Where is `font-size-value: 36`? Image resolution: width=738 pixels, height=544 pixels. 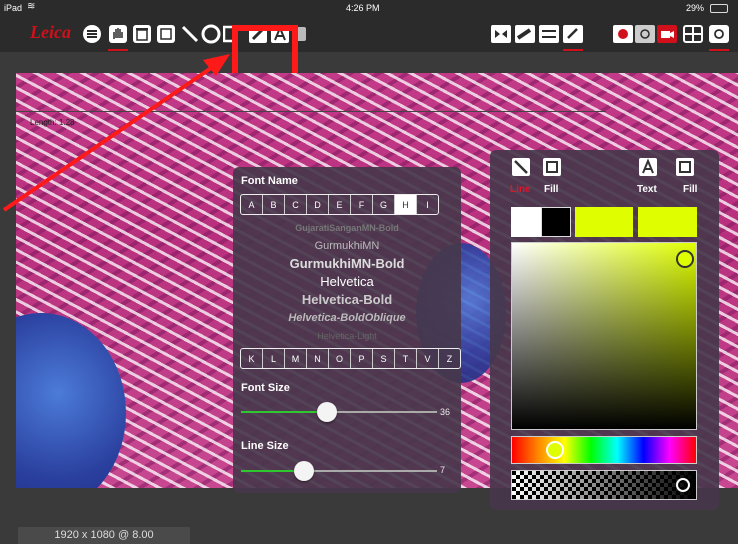 font-size-value: 36 is located at coordinates (445, 412).